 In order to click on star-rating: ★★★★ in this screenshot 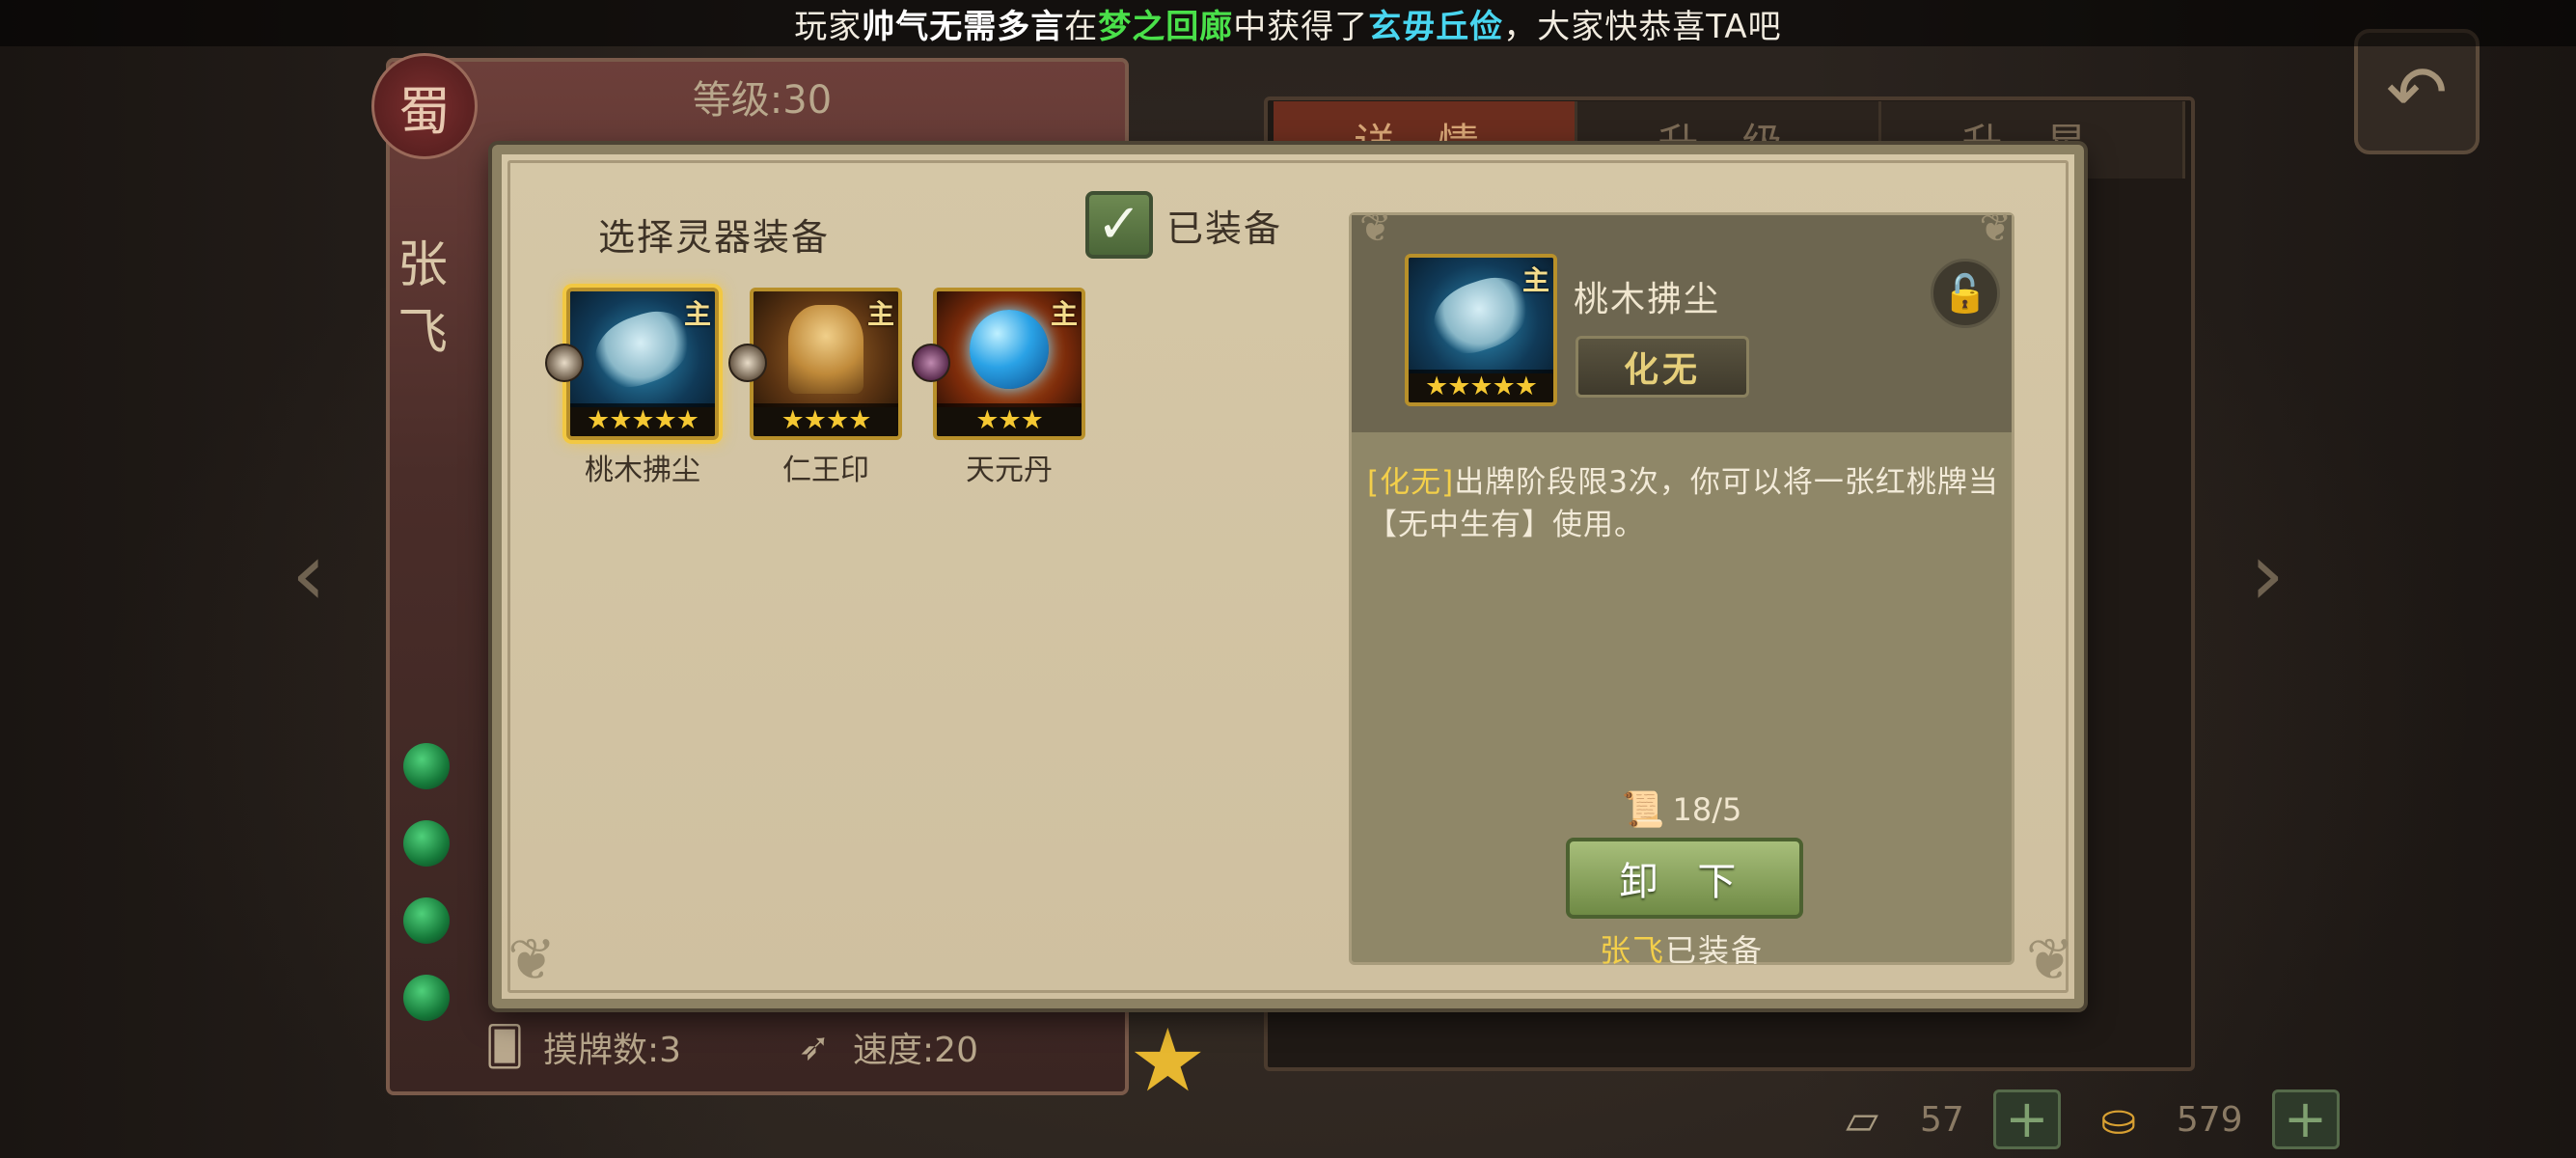, I will do `click(826, 419)`.